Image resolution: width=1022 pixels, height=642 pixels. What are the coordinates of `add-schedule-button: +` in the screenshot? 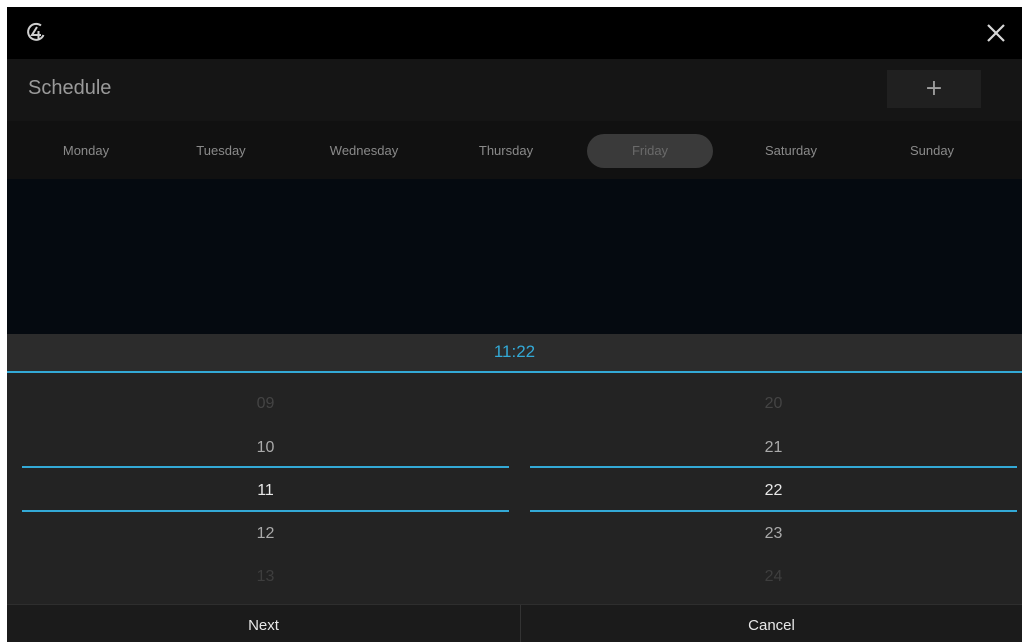 It's located at (934, 89).